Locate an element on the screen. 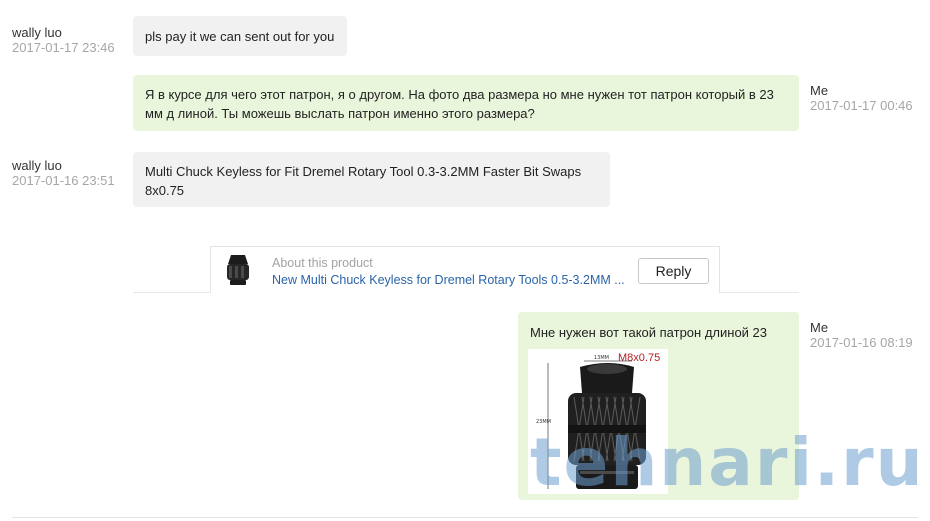  message-timestamp: 2017-01-16 23:51 is located at coordinates (63, 180).